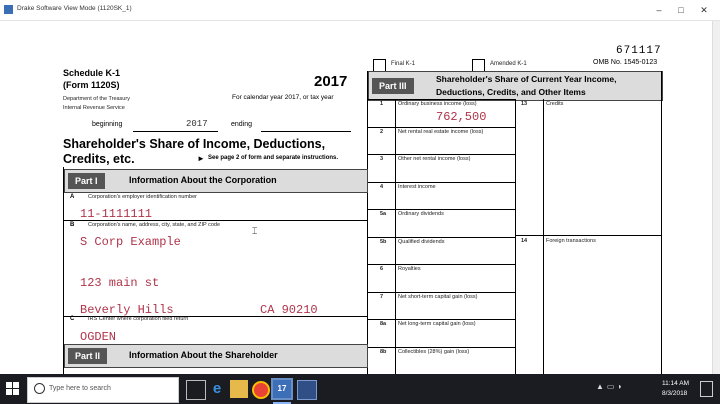 This screenshot has width=720, height=404. Describe the element at coordinates (91, 85) in the screenshot. I see `form-name: (Form 1120S)` at that location.